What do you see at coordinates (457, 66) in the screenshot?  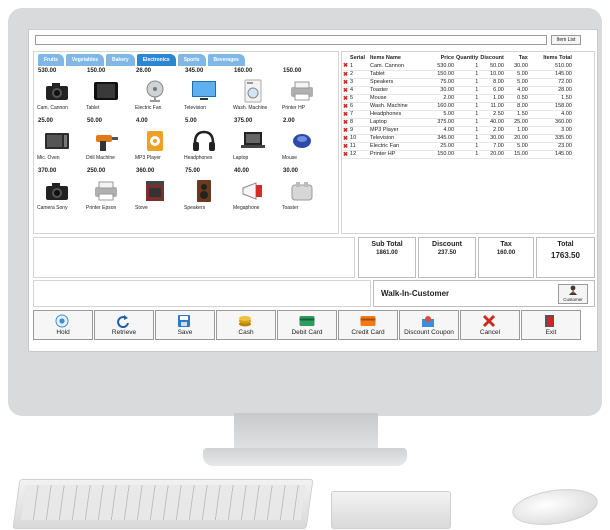 I see `table-row: ✖ 1 Cam. Cannon 530.00 1 50.00 30.00 510.00` at bounding box center [457, 66].